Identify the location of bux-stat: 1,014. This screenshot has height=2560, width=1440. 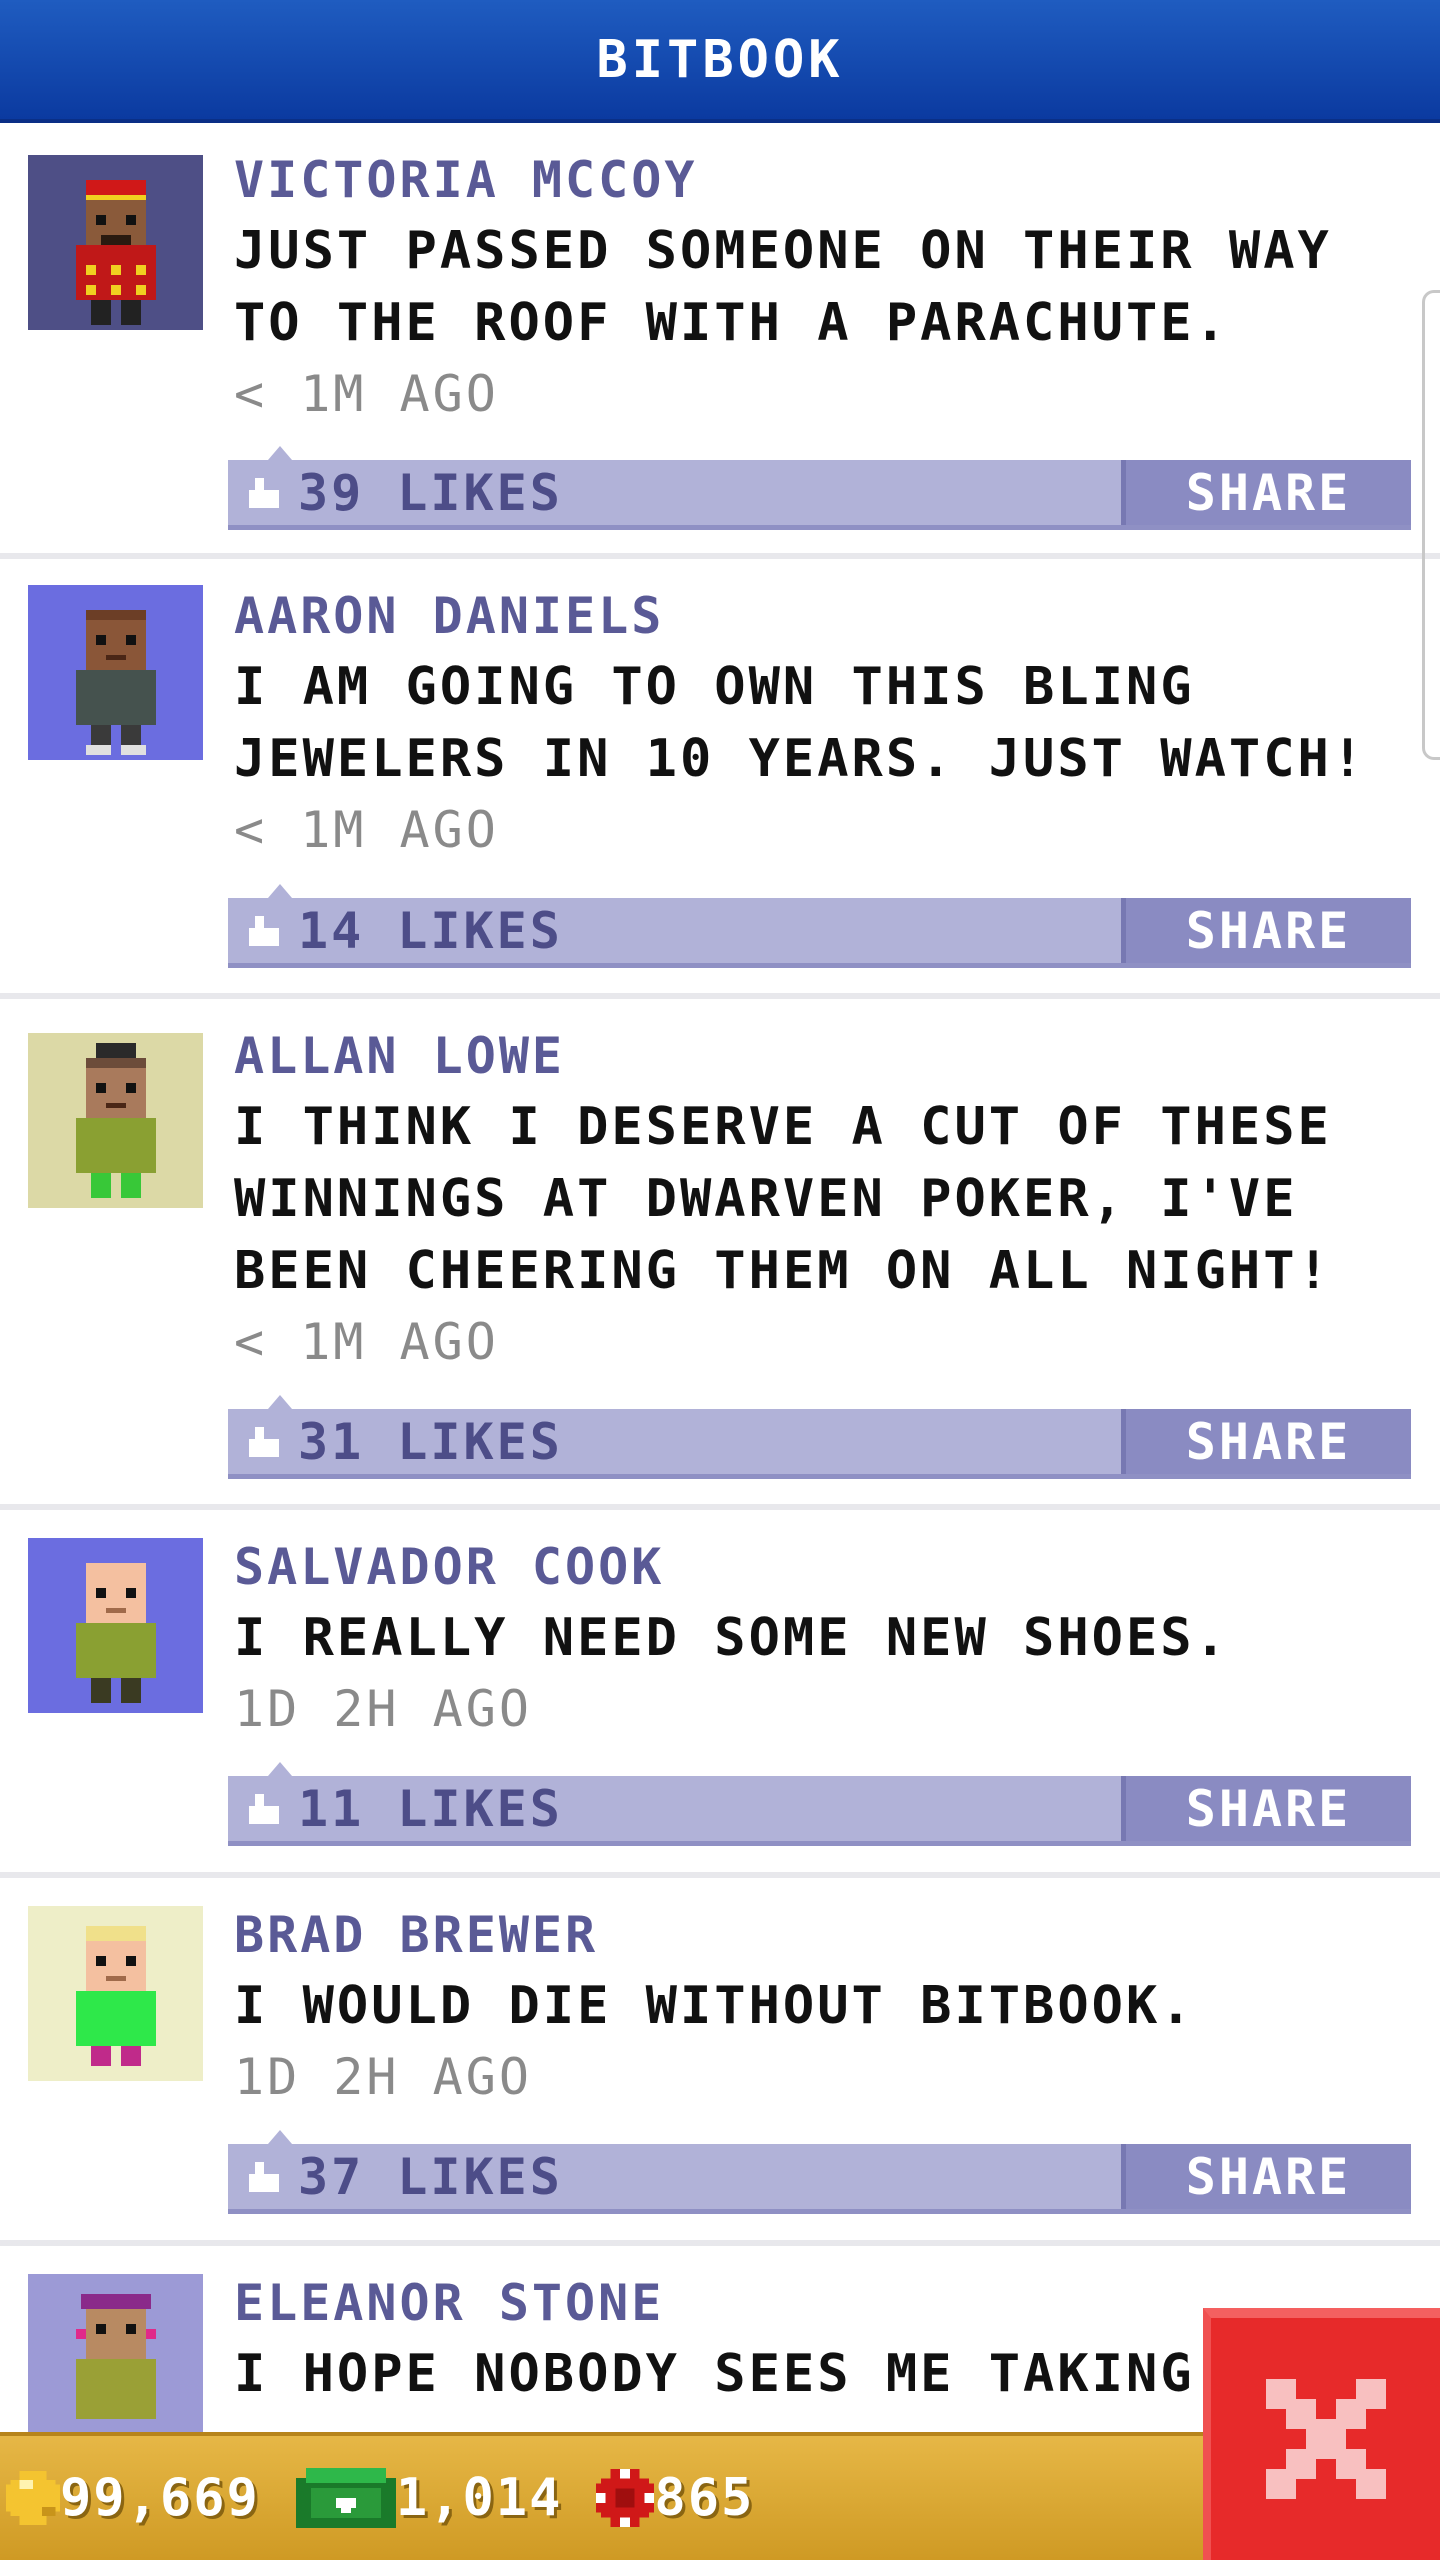
(414, 2498).